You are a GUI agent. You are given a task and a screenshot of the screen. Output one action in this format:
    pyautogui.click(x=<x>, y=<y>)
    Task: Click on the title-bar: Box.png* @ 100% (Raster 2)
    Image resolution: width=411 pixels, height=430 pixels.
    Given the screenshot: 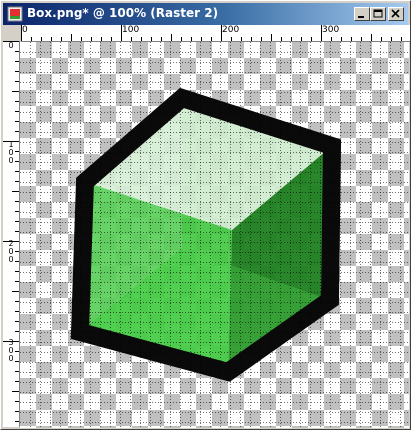 What is the action you would take?
    pyautogui.click(x=205, y=14)
    